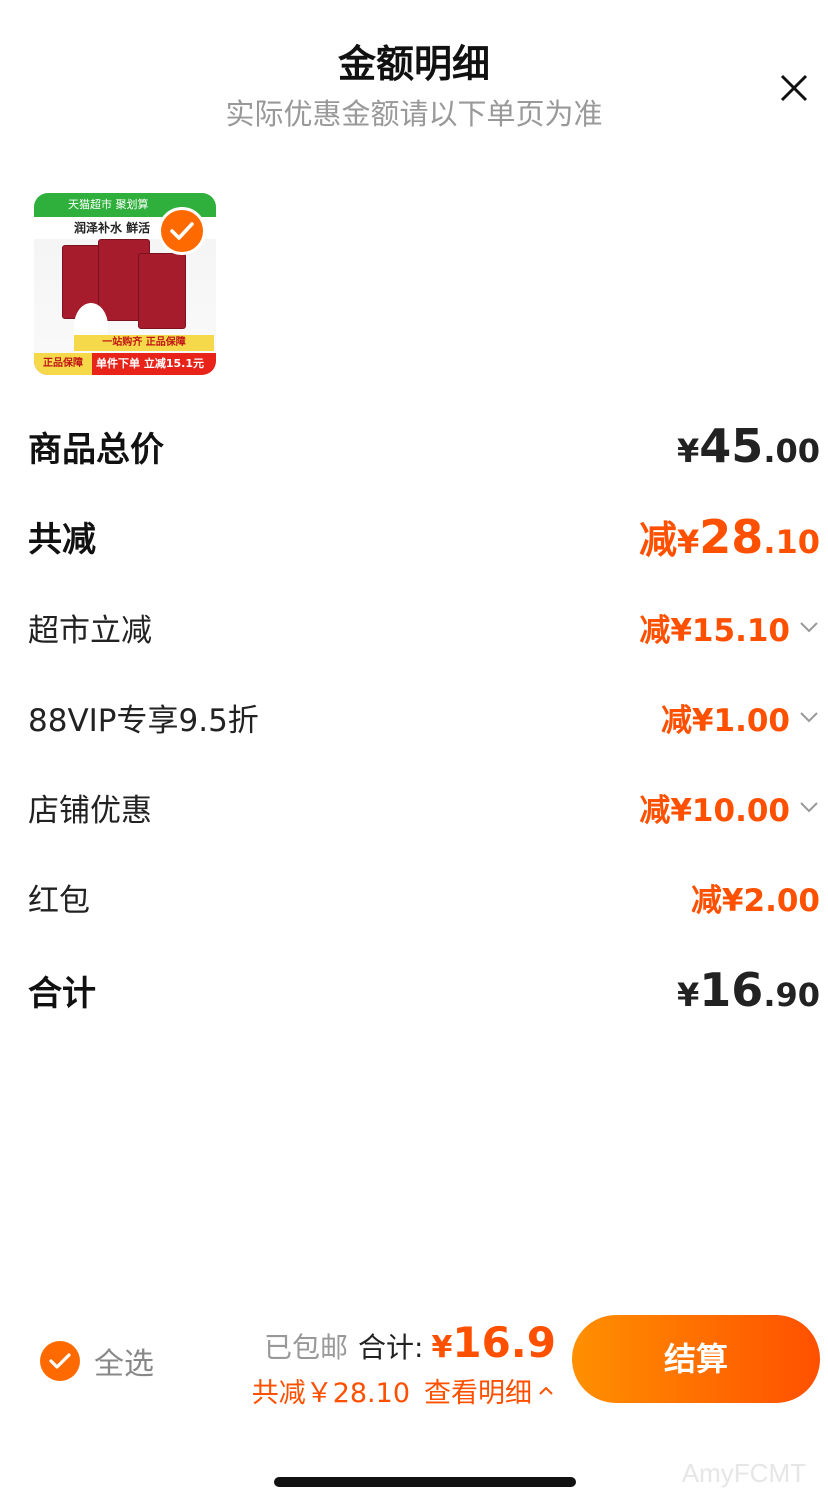 The width and height of the screenshot is (828, 1505). Describe the element at coordinates (424, 990) in the screenshot. I see `total-row: 合计 ¥ 16 .90` at that location.